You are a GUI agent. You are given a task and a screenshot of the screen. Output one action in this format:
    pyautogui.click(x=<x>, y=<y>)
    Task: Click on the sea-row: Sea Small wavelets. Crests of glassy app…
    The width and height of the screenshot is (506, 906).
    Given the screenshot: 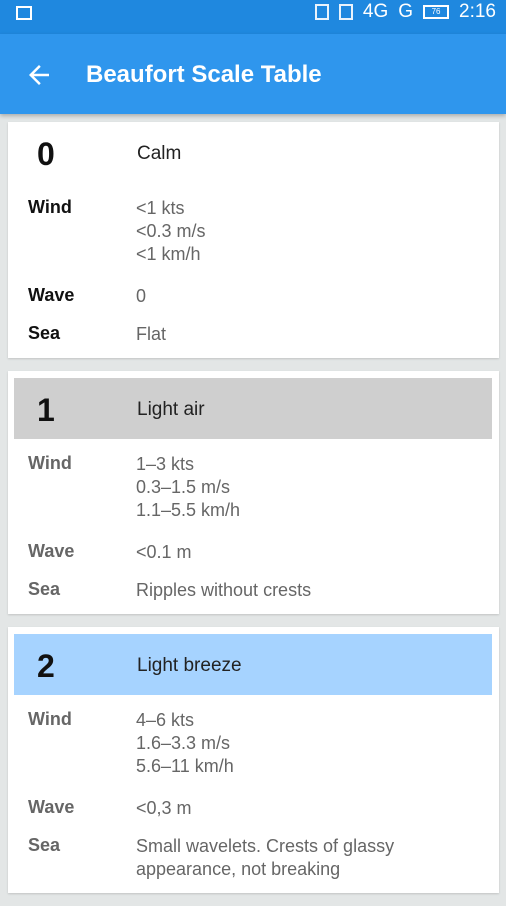 What is the action you would take?
    pyautogui.click(x=257, y=858)
    